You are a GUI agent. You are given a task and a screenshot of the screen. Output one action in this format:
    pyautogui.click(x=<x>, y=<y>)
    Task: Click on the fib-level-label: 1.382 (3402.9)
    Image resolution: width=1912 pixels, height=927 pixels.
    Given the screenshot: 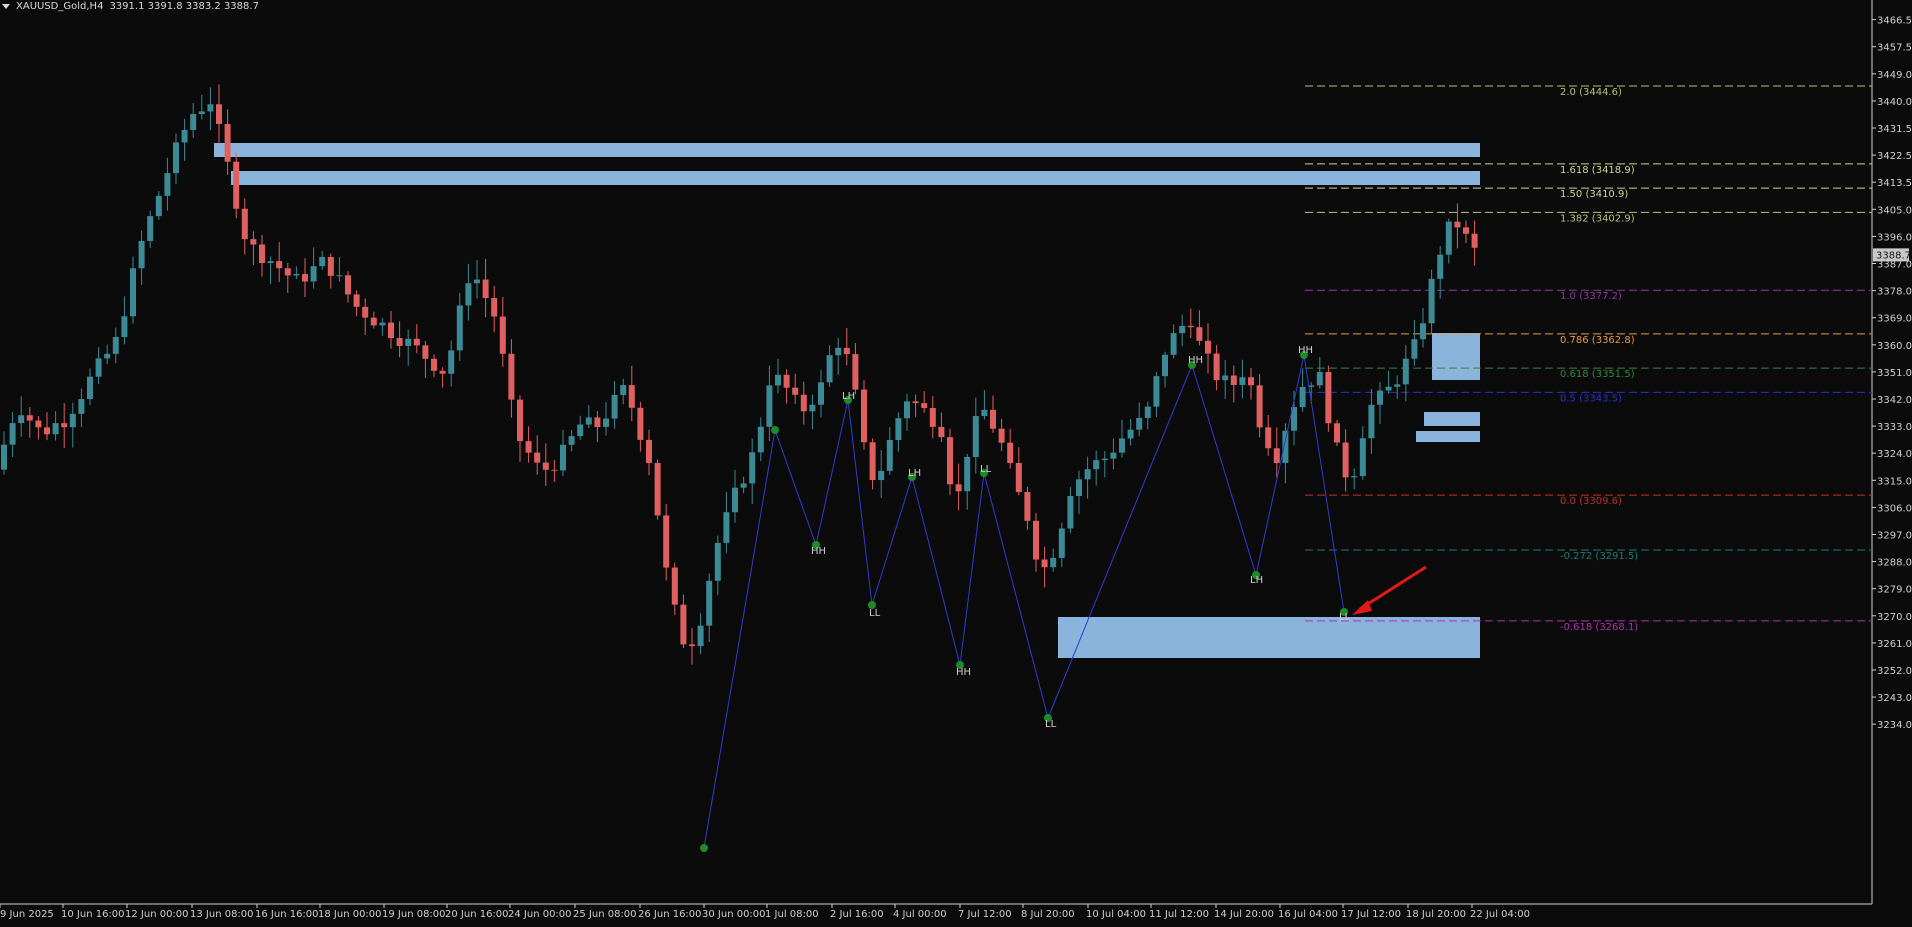 What is the action you would take?
    pyautogui.click(x=1597, y=218)
    